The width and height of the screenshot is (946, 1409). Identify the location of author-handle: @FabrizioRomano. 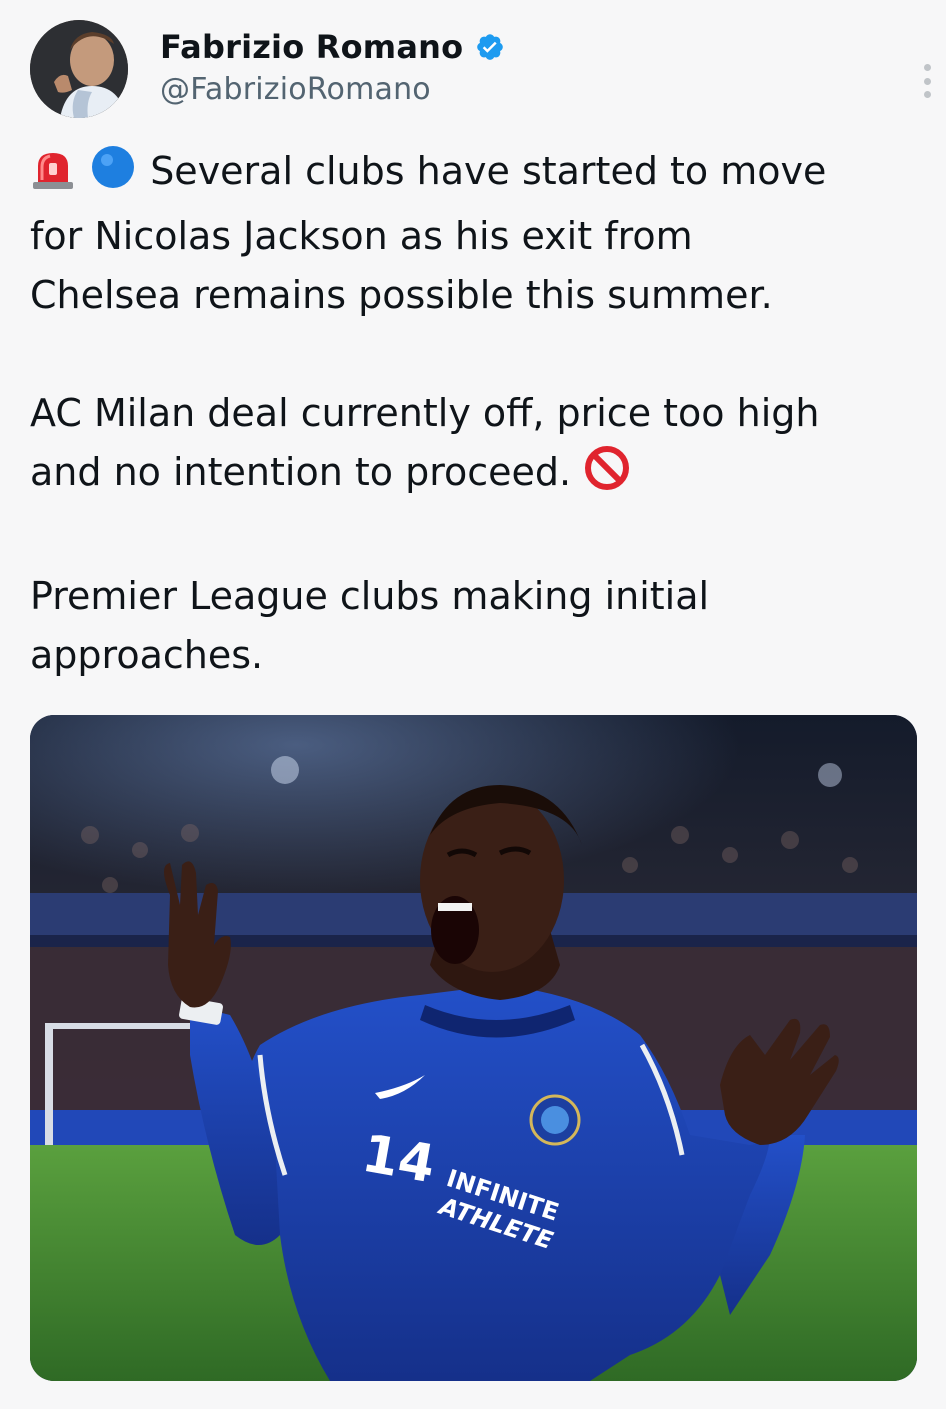
(332, 89).